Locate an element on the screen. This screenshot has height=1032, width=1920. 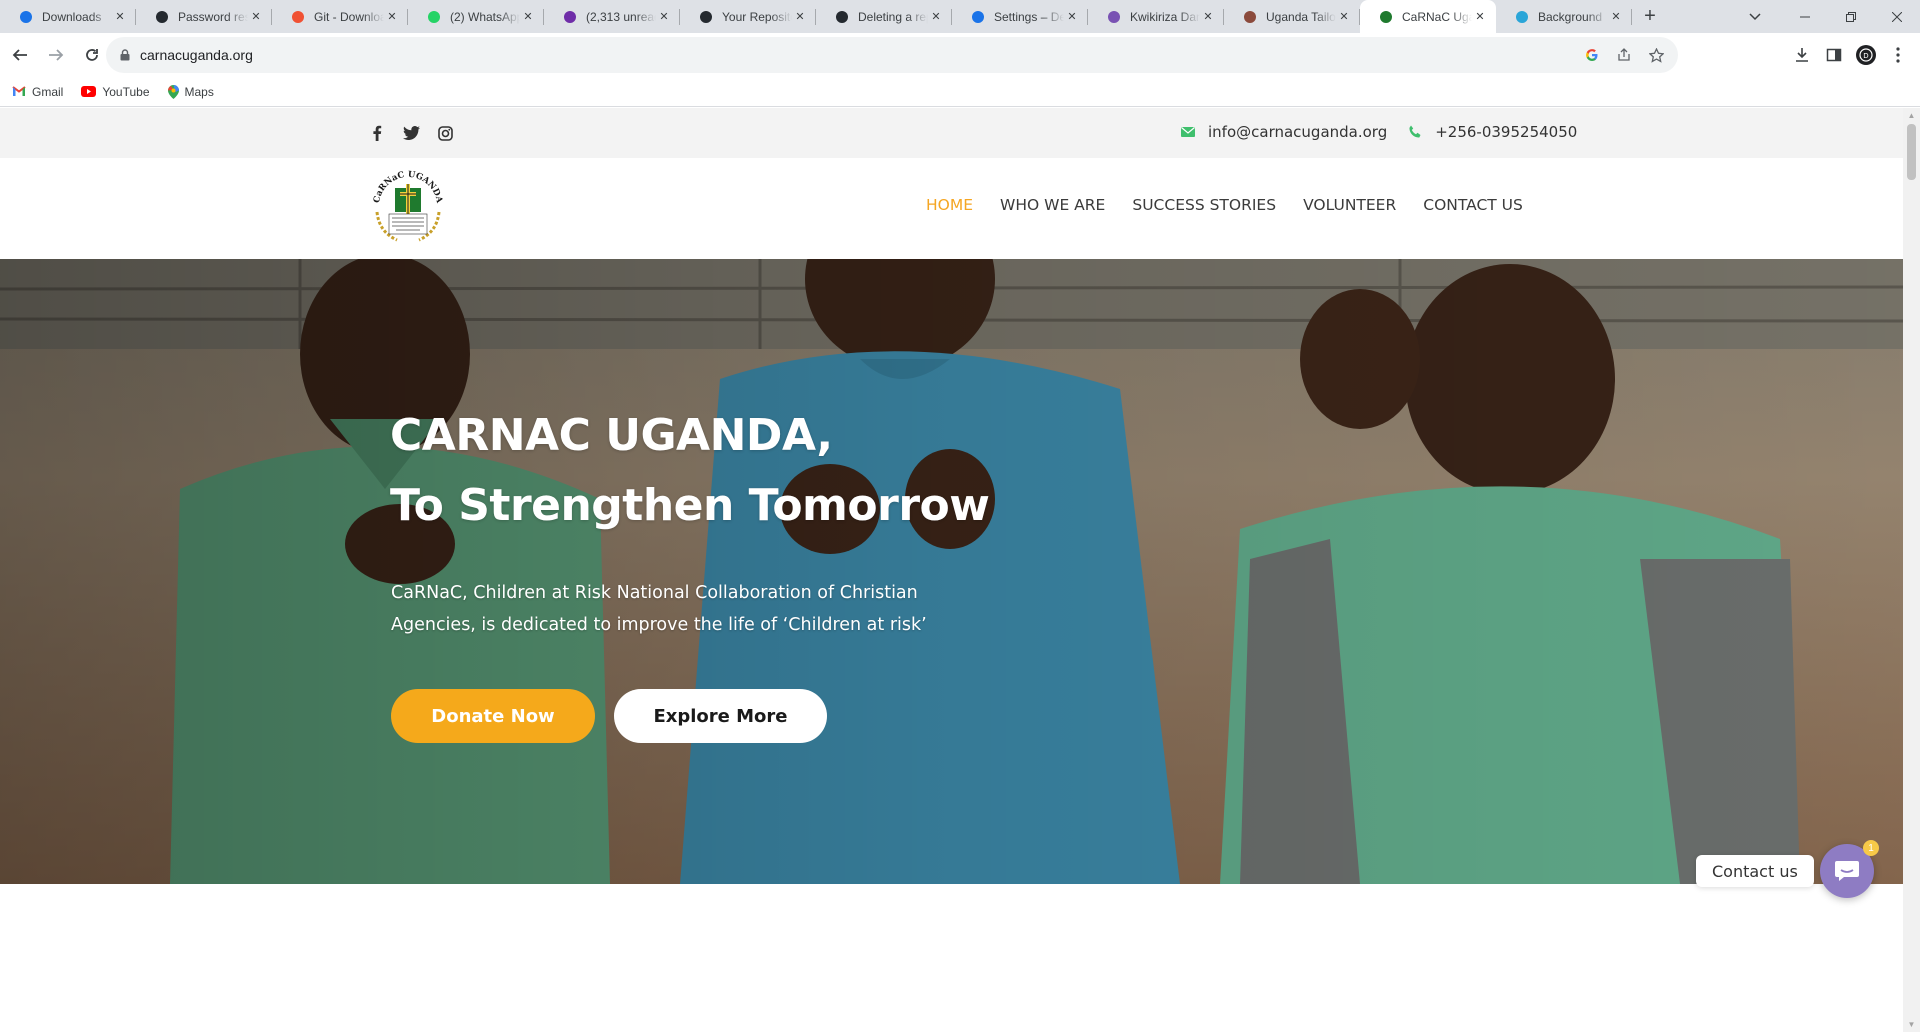
tab-search-icon is located at coordinates (1755, 16).